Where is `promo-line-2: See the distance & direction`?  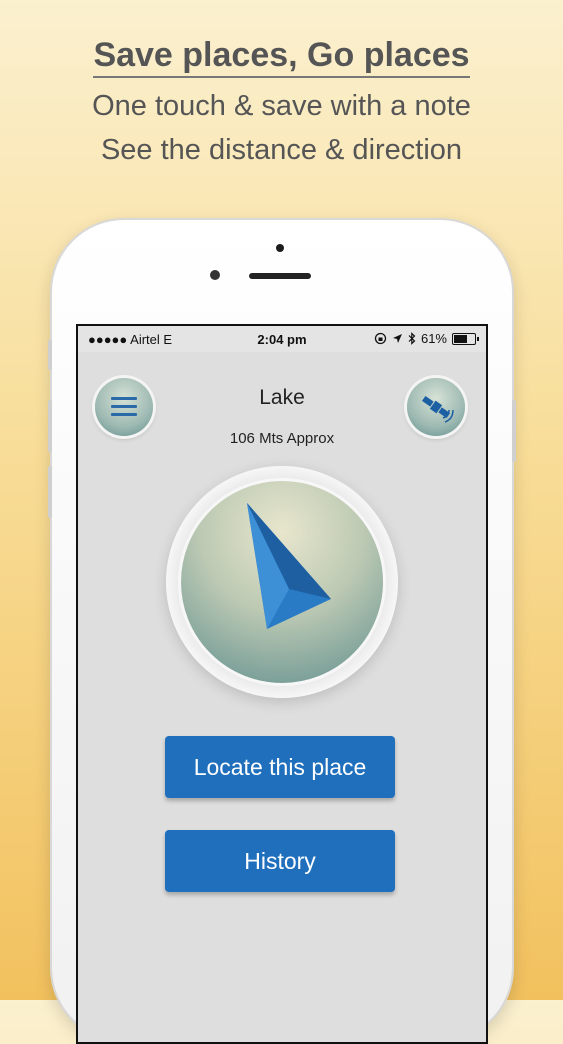 promo-line-2: See the distance & direction is located at coordinates (281, 150).